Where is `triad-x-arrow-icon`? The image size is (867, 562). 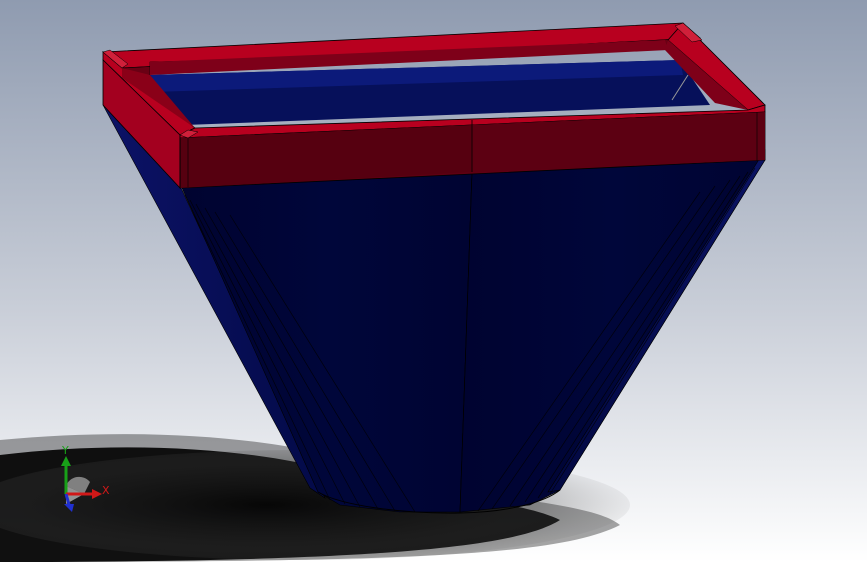
triad-x-arrow-icon is located at coordinates (97, 494).